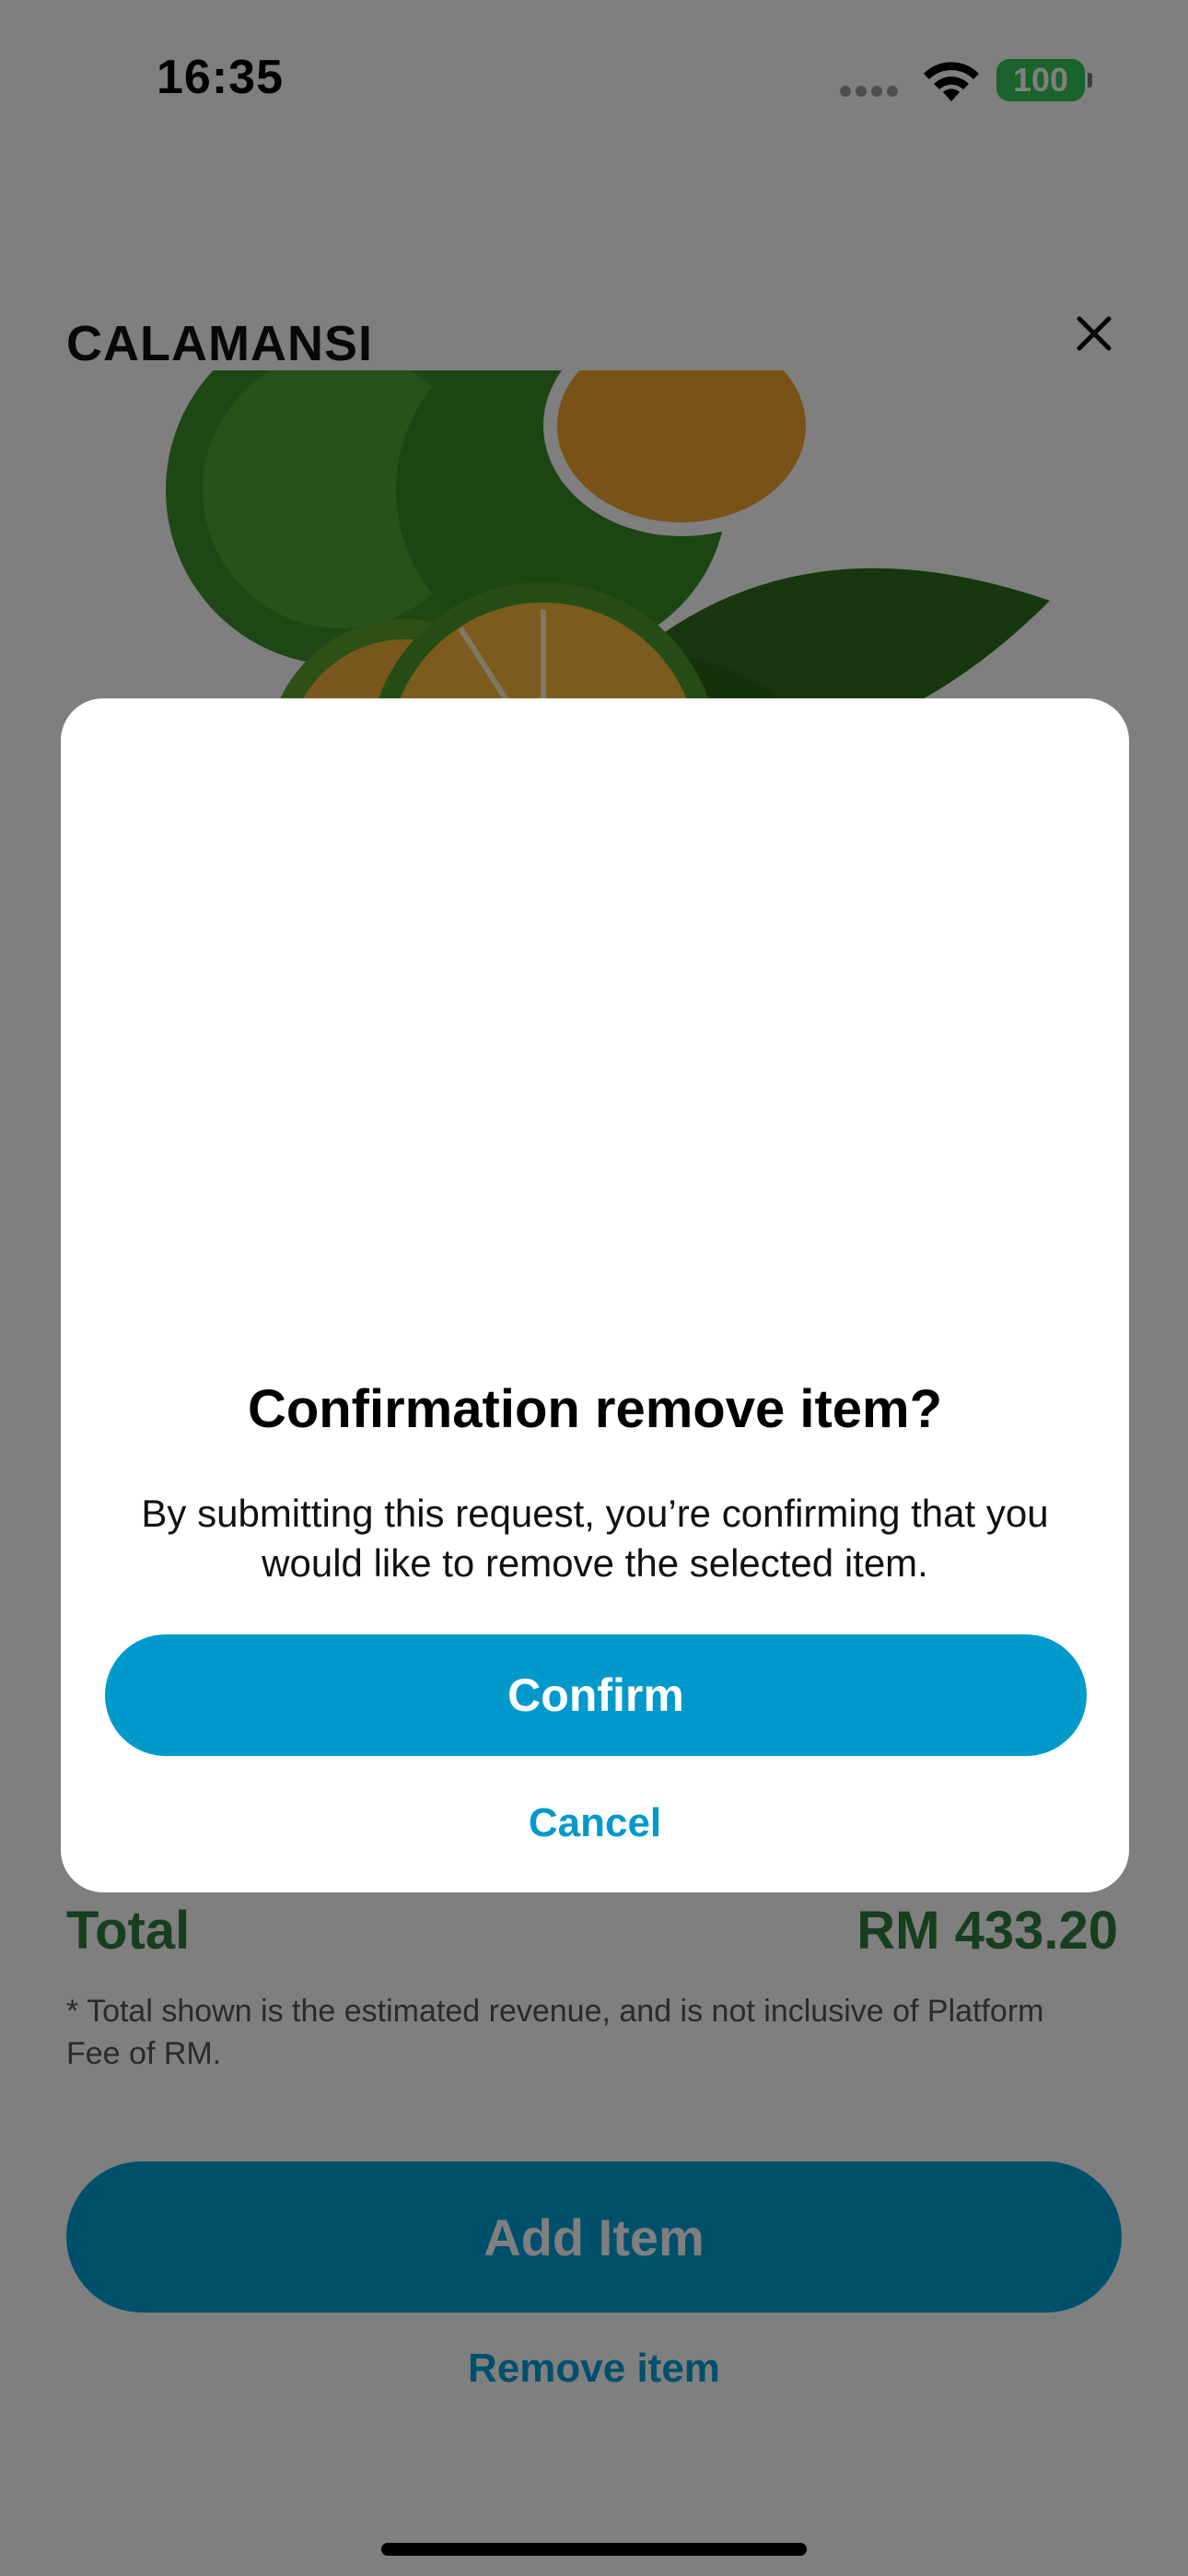 This screenshot has height=2576, width=1188. I want to click on dialog-title: Confirmation remove item?, so click(595, 1409).